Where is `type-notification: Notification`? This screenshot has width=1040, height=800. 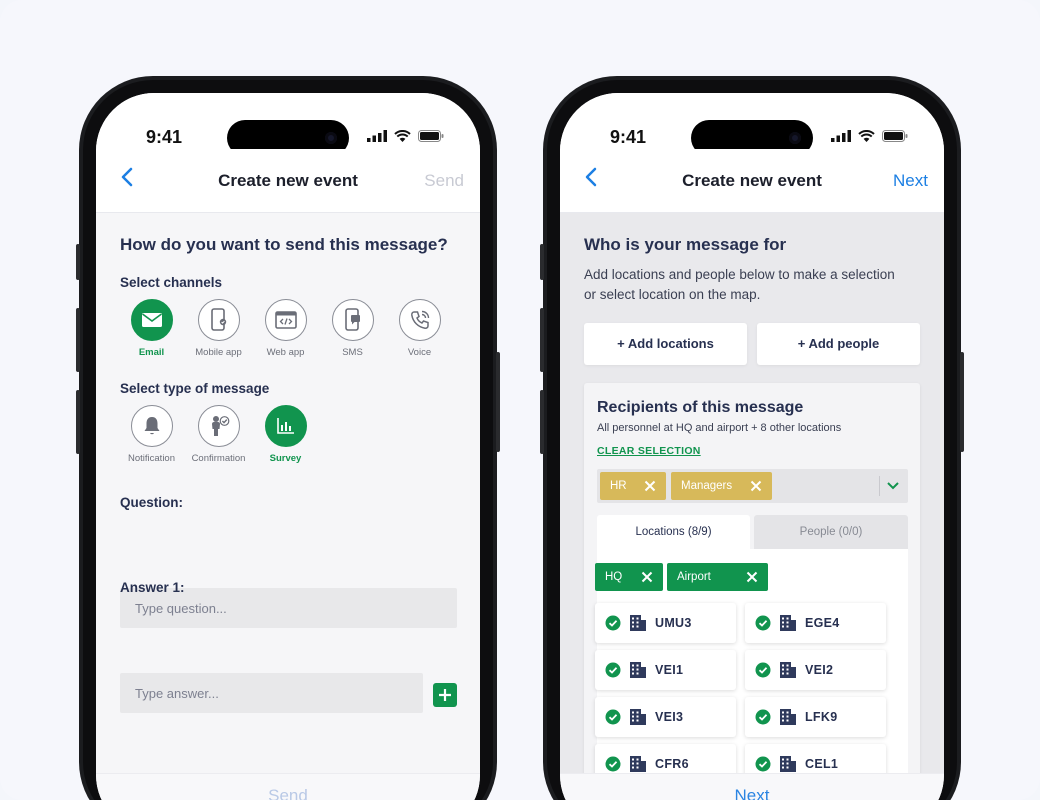 type-notification: Notification is located at coordinates (151, 434).